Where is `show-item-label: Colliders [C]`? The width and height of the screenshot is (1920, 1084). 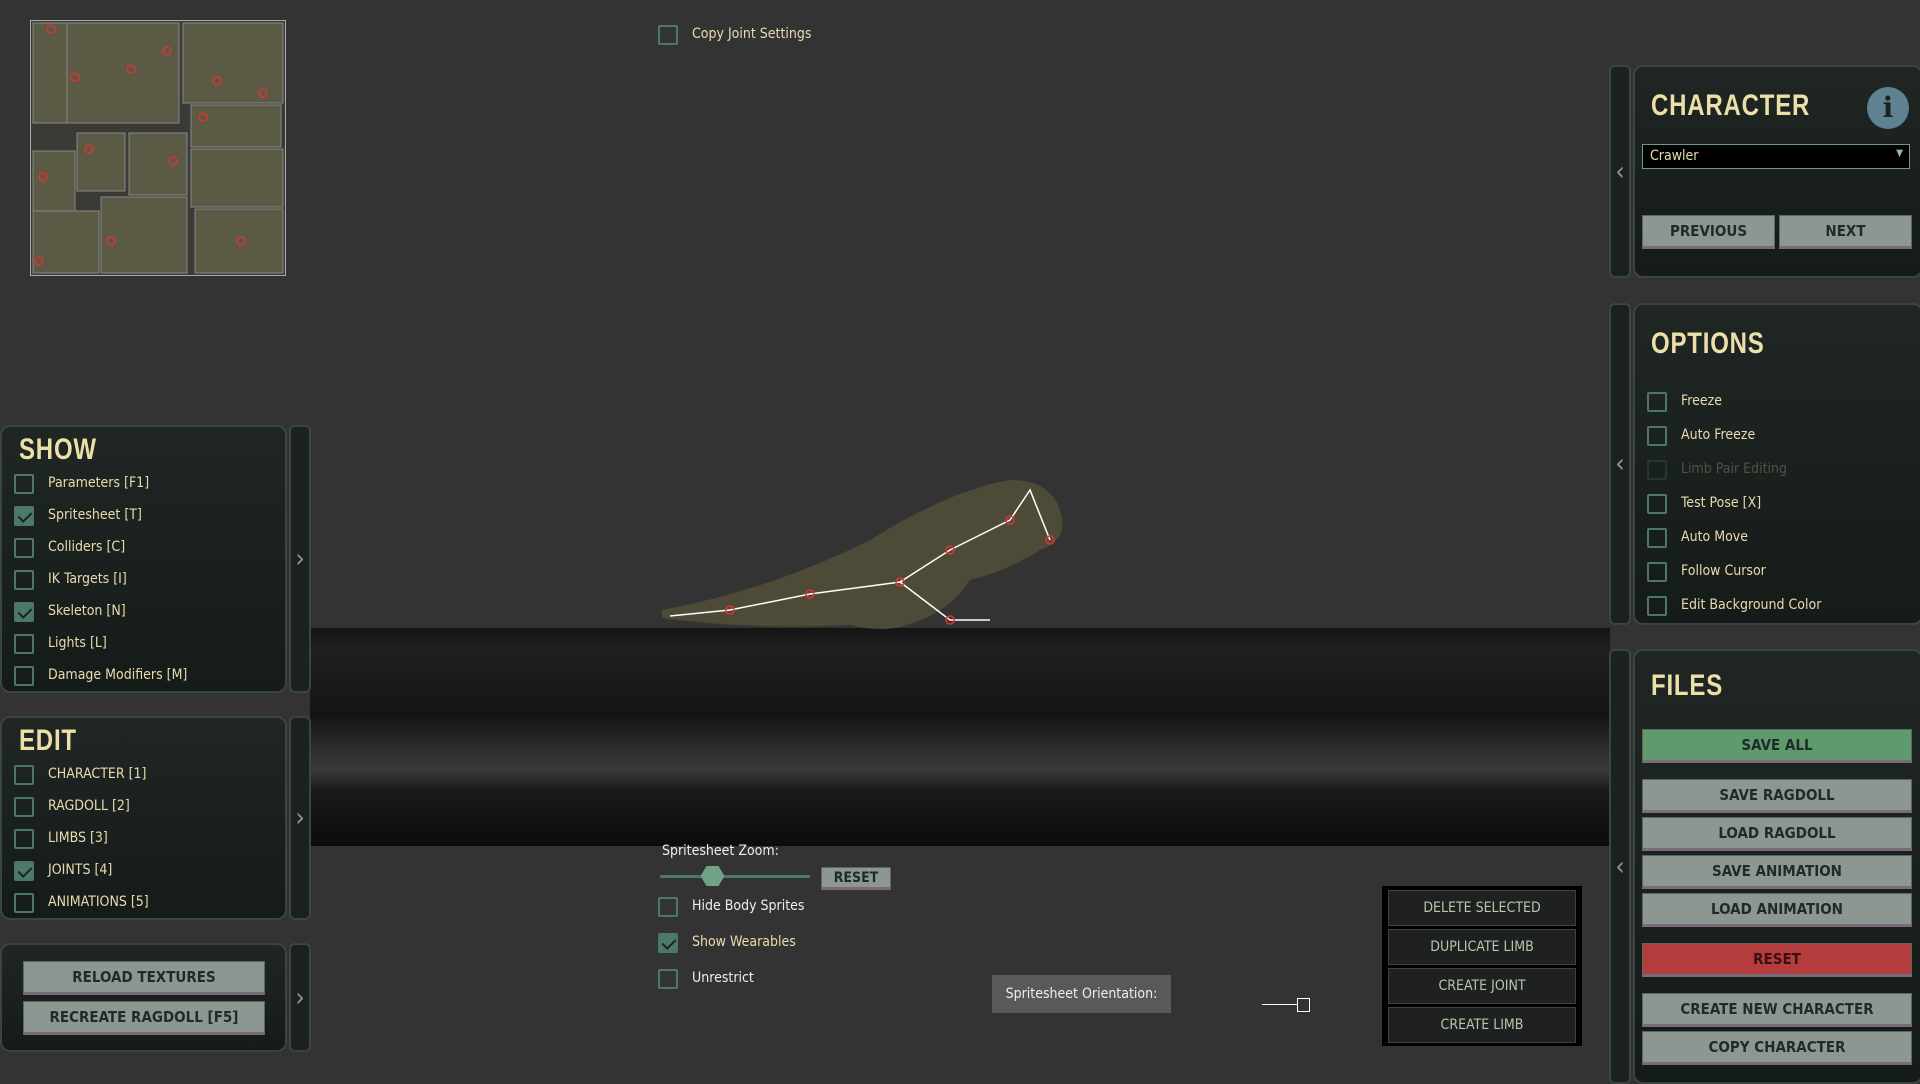
show-item-label: Colliders [C] is located at coordinates (87, 547).